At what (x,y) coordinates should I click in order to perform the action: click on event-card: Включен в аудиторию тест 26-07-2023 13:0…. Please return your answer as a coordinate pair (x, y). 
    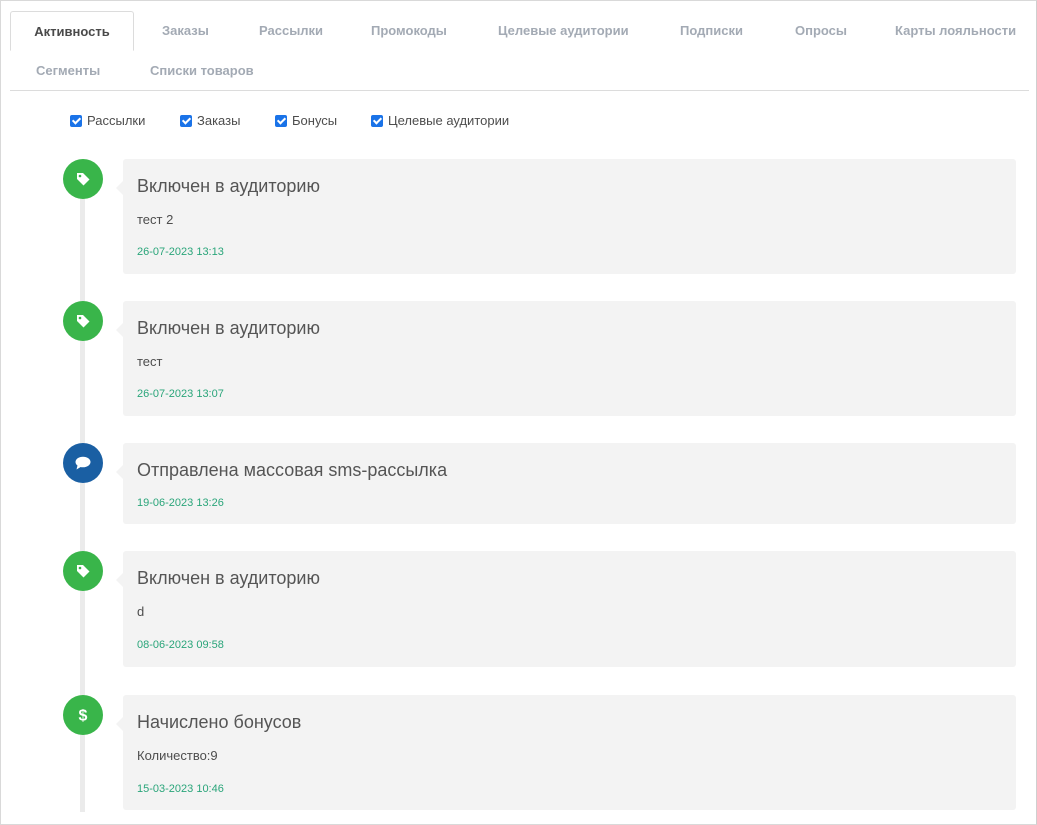
    Looking at the image, I should click on (566, 358).